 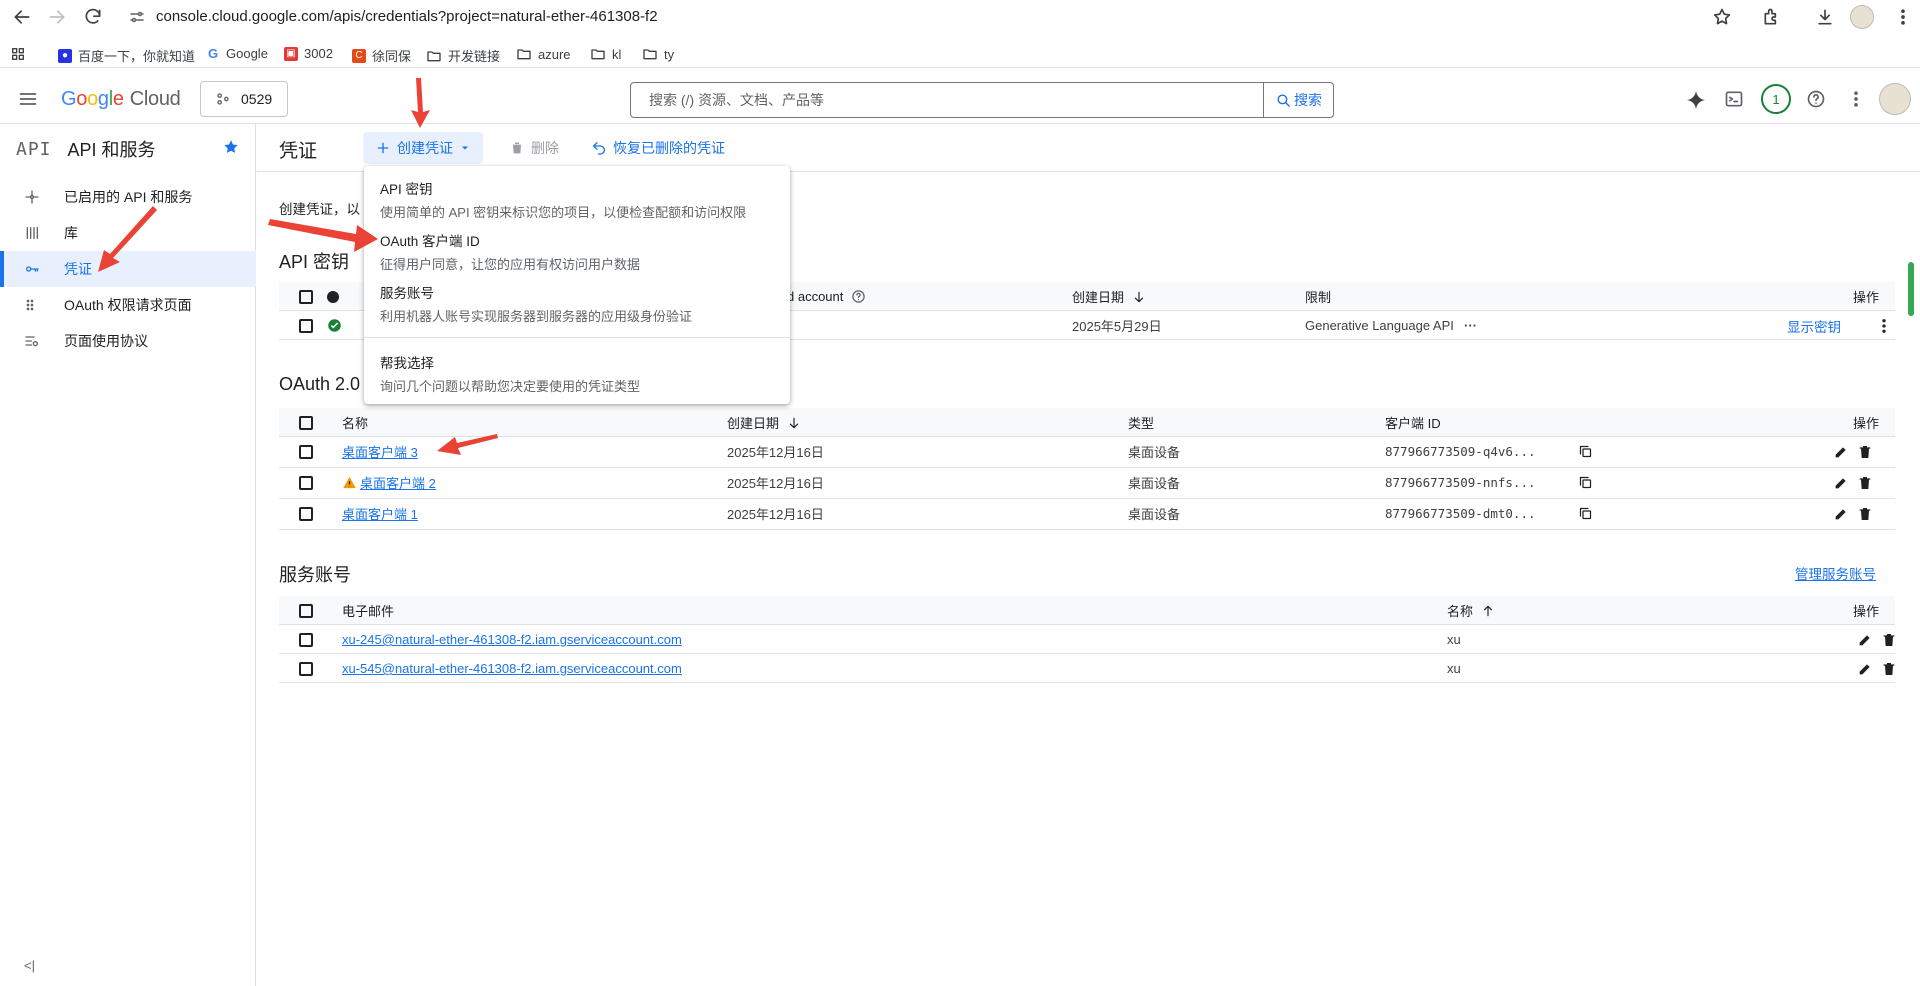 What do you see at coordinates (1835, 573) in the screenshot?
I see `manage-service-accounts-link: 管理服务账号` at bounding box center [1835, 573].